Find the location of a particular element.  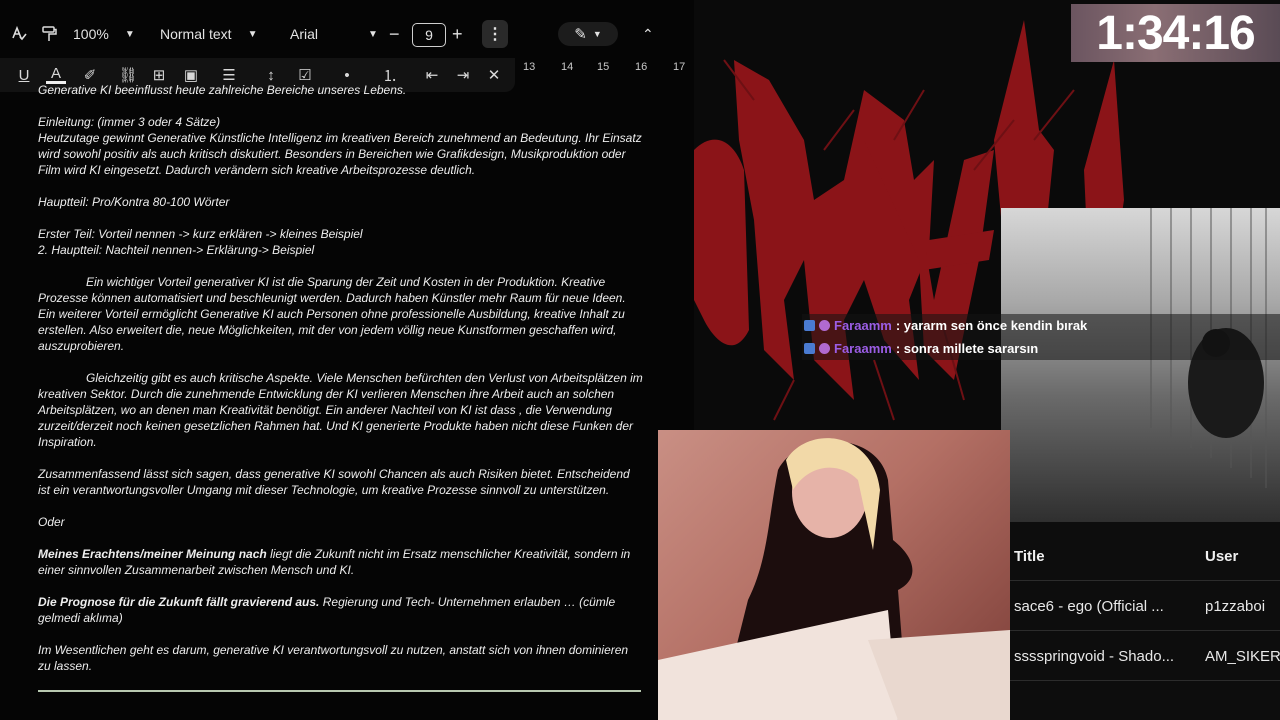

column-header: User is located at coordinates (1222, 556).